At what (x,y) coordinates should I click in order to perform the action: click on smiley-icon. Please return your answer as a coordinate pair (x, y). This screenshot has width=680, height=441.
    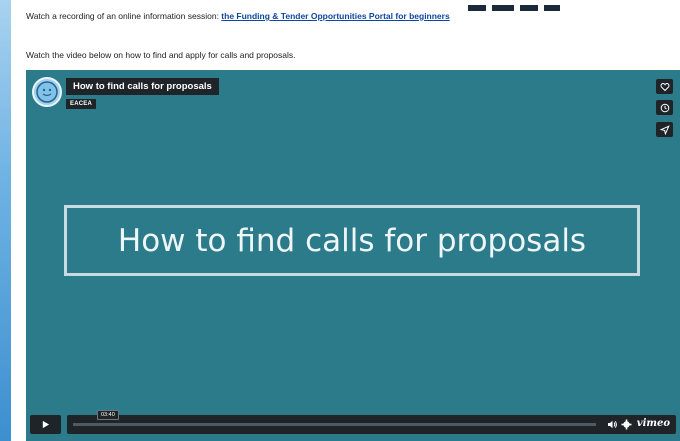
    Looking at the image, I should click on (47, 92).